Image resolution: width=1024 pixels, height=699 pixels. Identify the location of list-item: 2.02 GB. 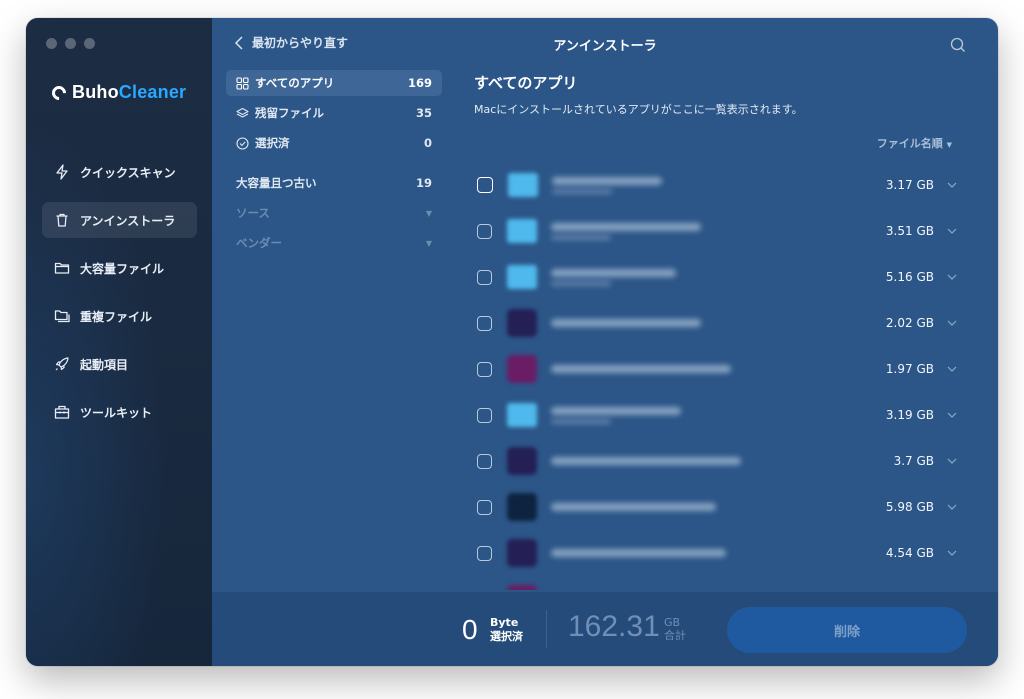
(719, 323).